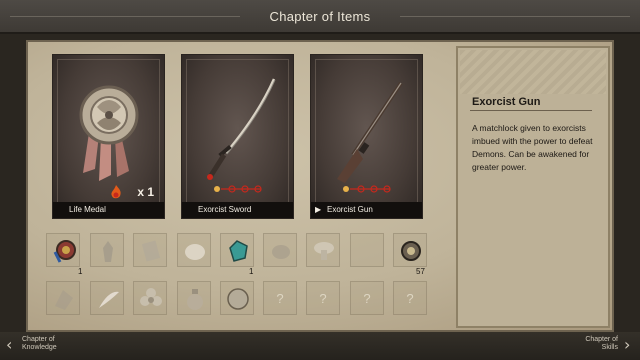 The image size is (640, 360). I want to click on next-chapter-line1: Chapter of, so click(601, 339).